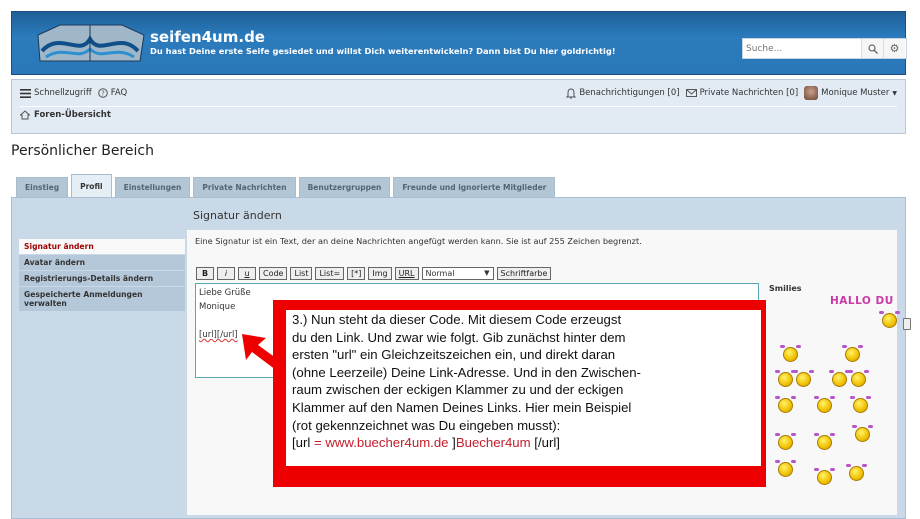  Describe the element at coordinates (344, 187) in the screenshot. I see `tab-usergroups: Benutzergruppen` at that location.